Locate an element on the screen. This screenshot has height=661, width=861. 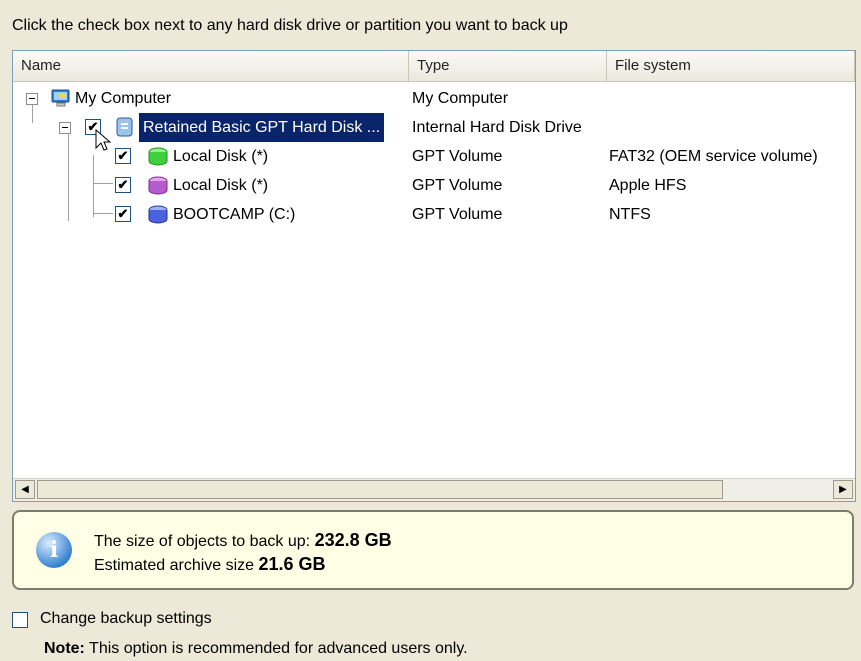
backup-size-line: The size of objects to back up: 232.8 GB is located at coordinates (243, 540).